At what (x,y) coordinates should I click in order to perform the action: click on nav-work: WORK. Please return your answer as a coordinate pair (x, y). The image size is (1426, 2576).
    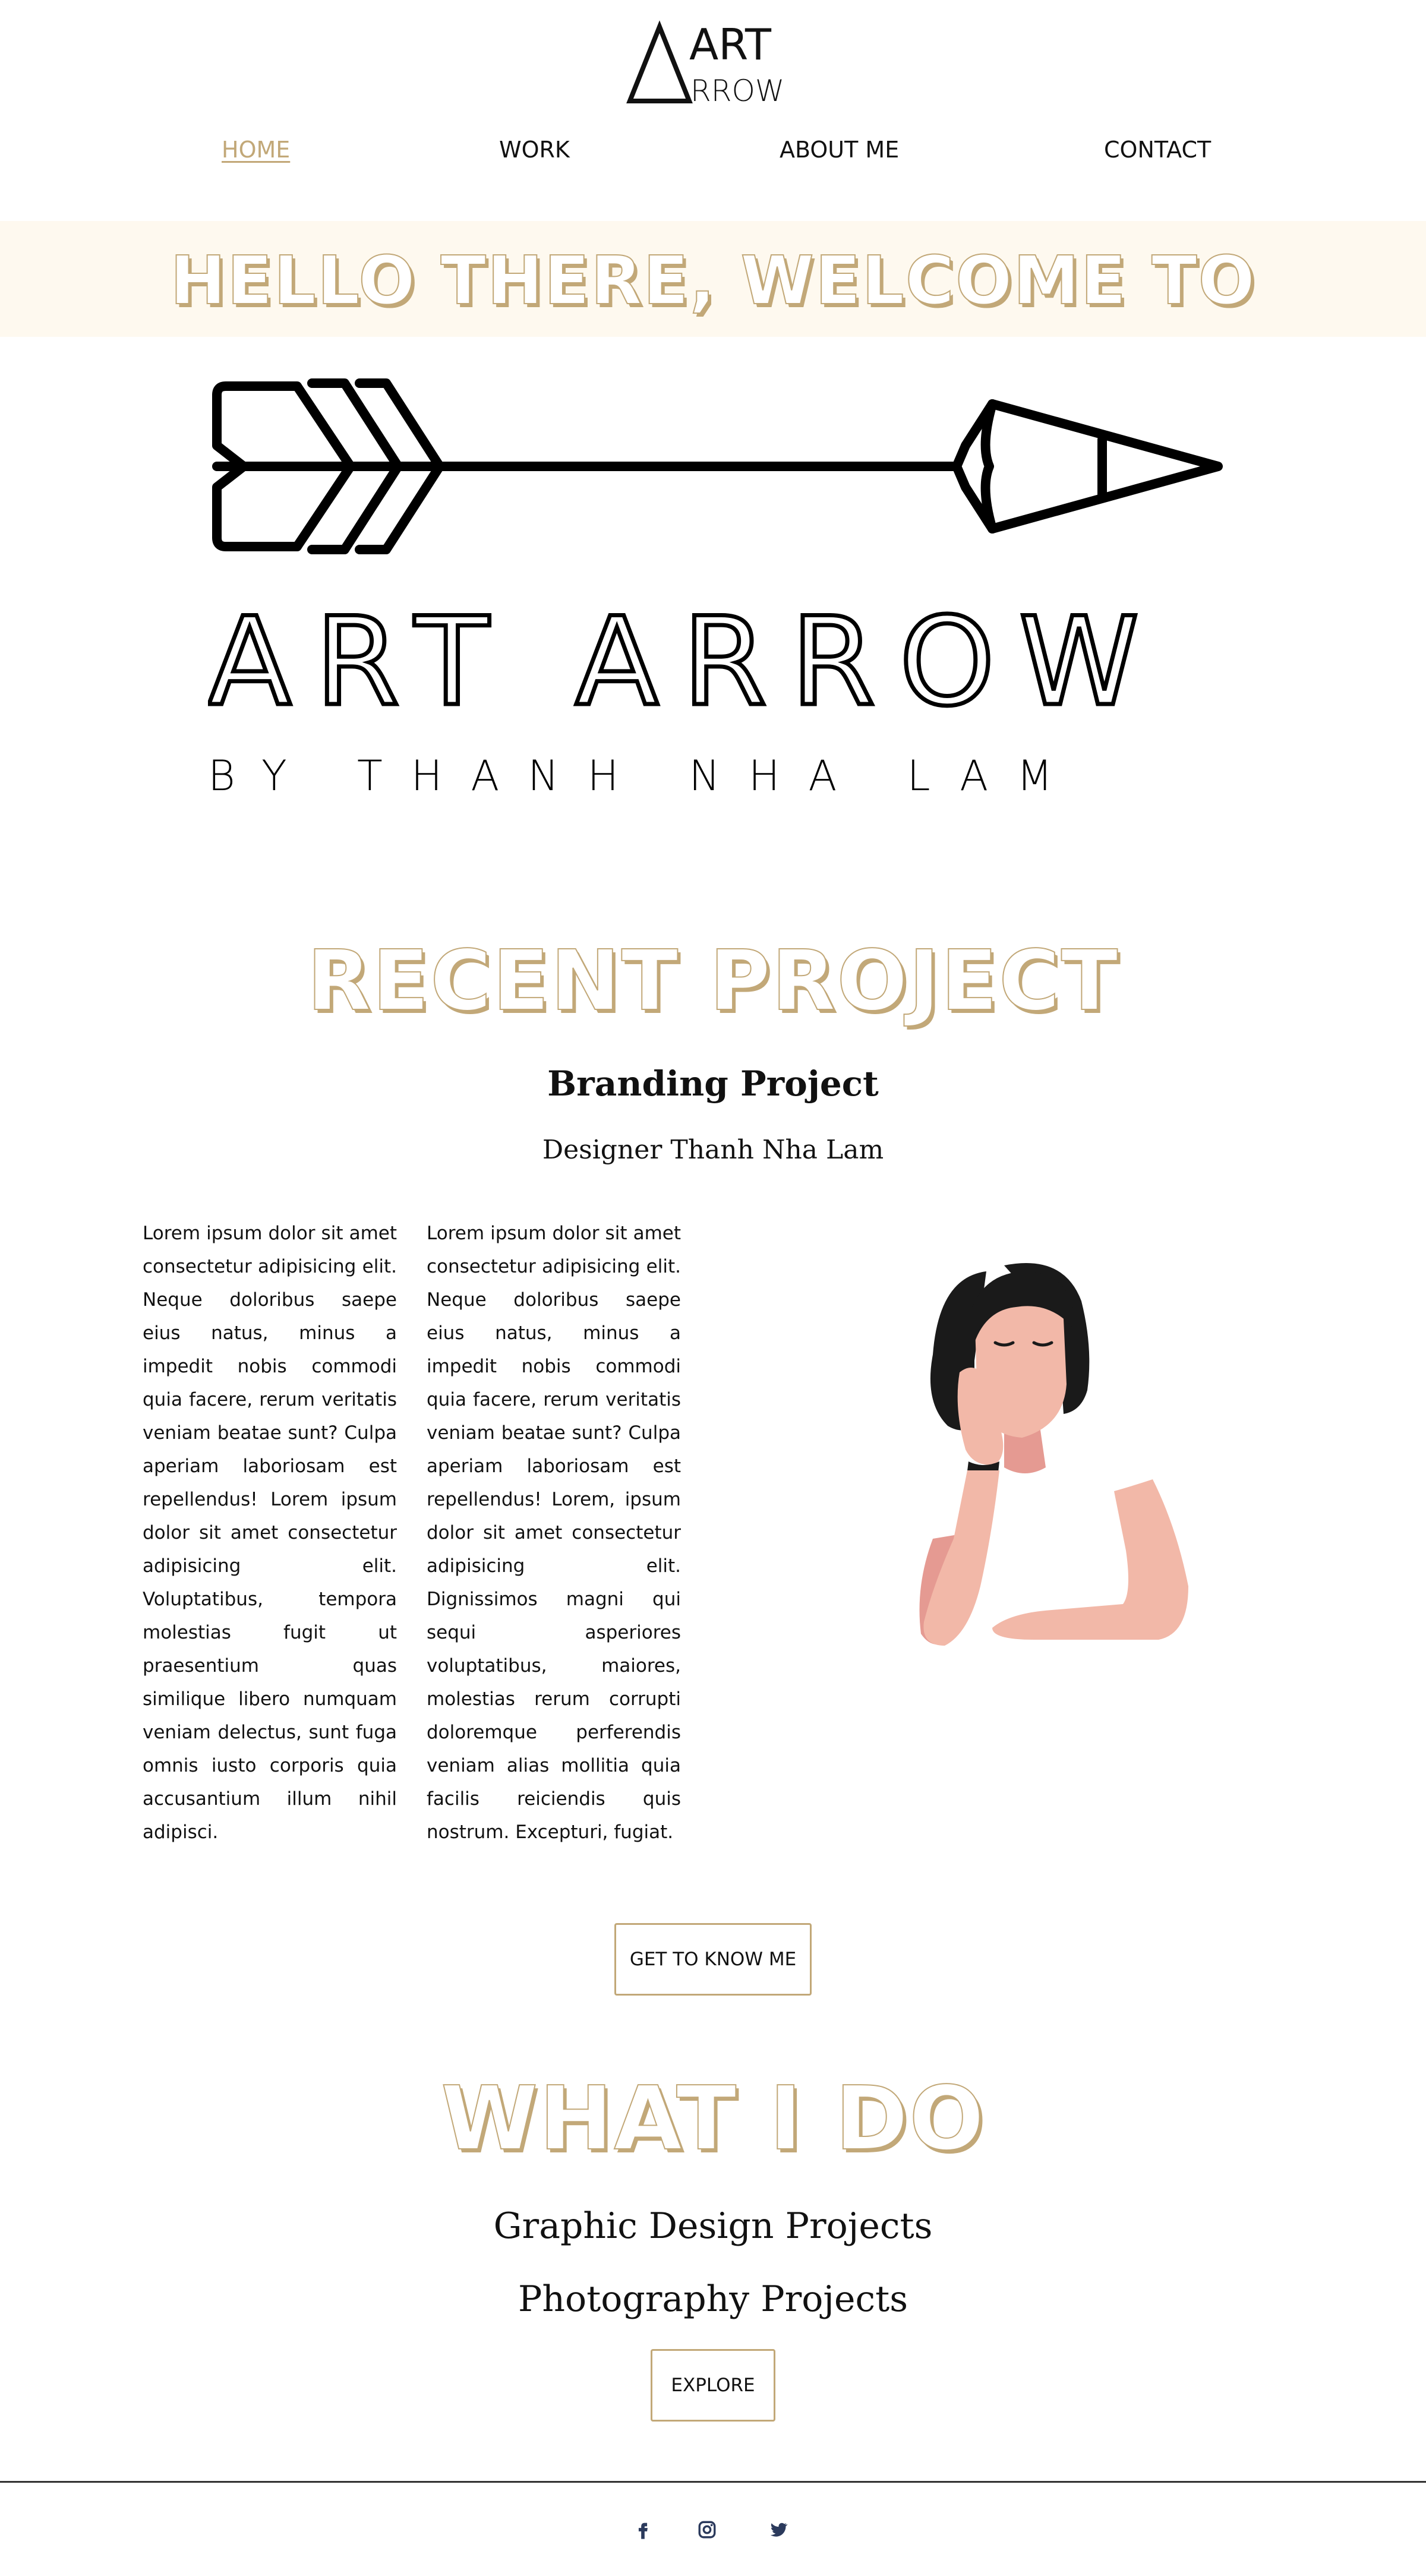
    Looking at the image, I should click on (534, 150).